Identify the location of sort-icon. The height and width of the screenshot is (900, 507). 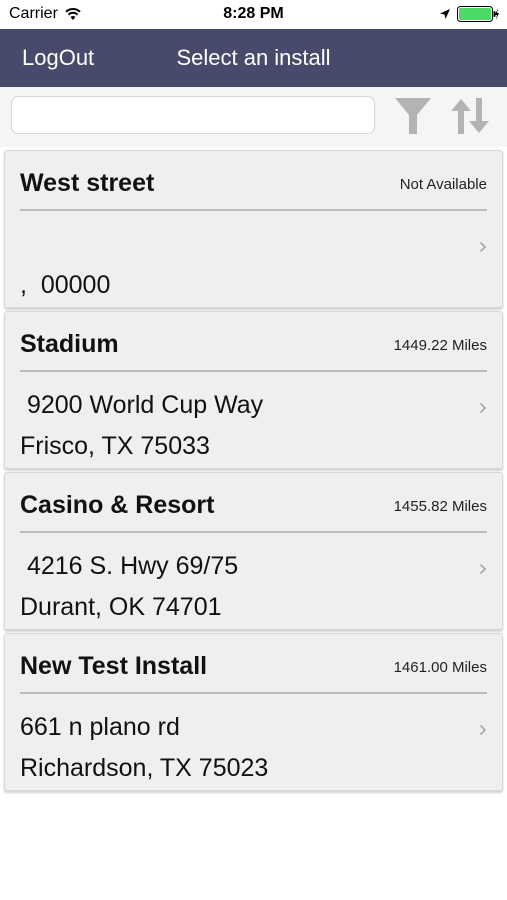
(470, 116).